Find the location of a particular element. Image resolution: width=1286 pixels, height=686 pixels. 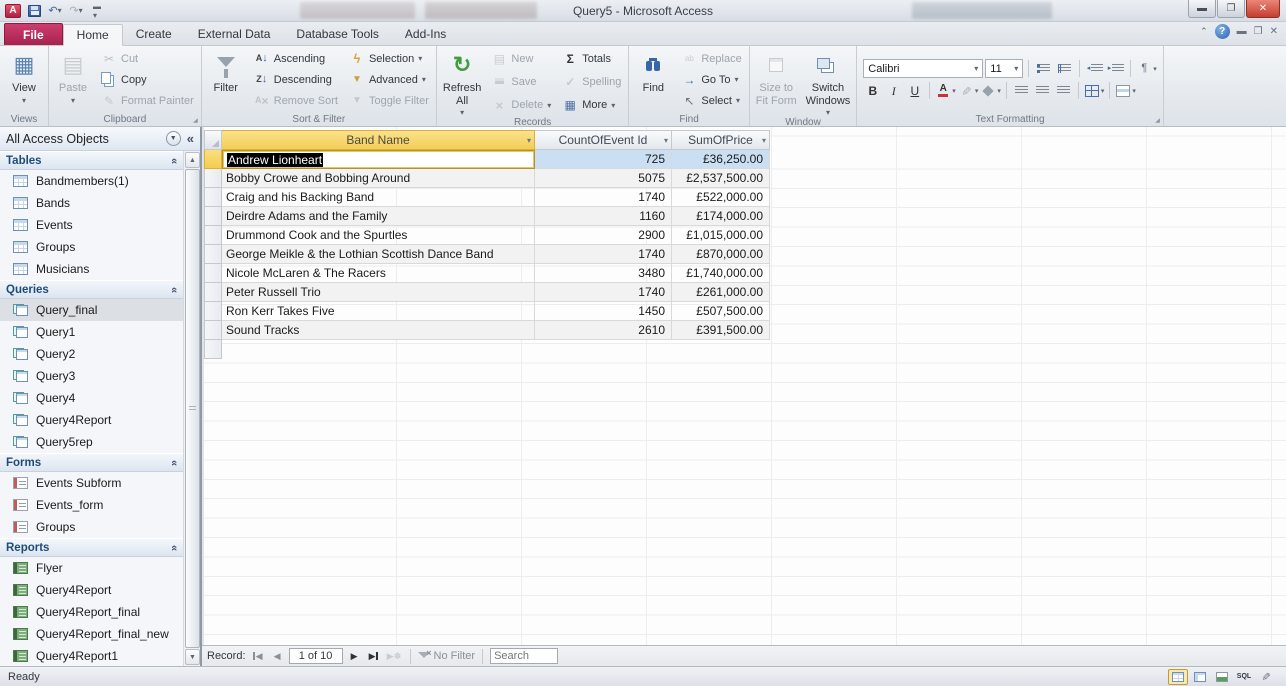

sql-view-button: SQL is located at coordinates (1244, 677).